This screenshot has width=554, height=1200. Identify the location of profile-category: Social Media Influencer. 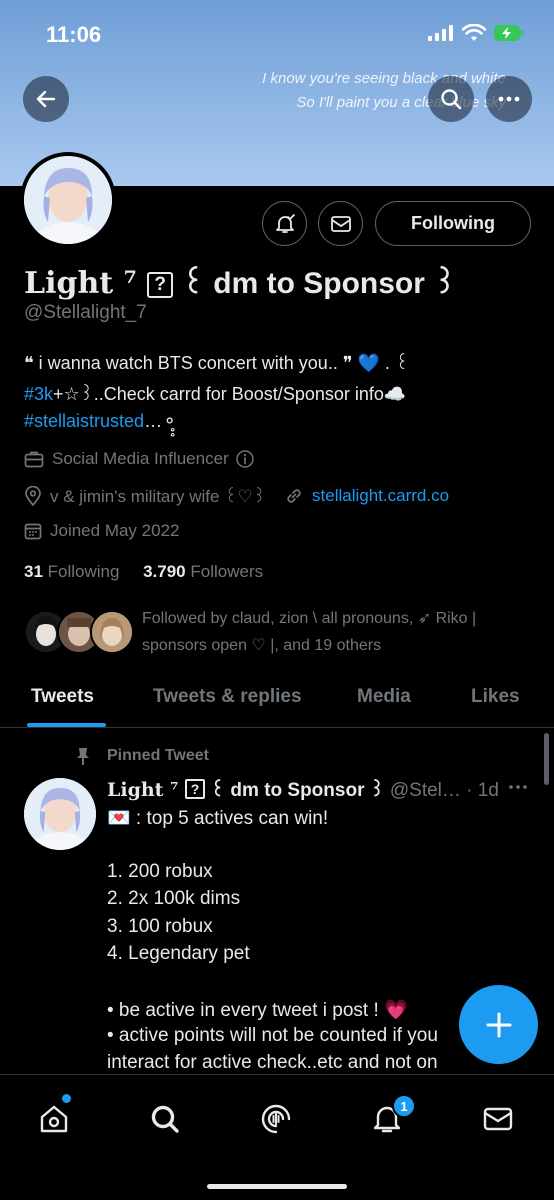
(143, 459).